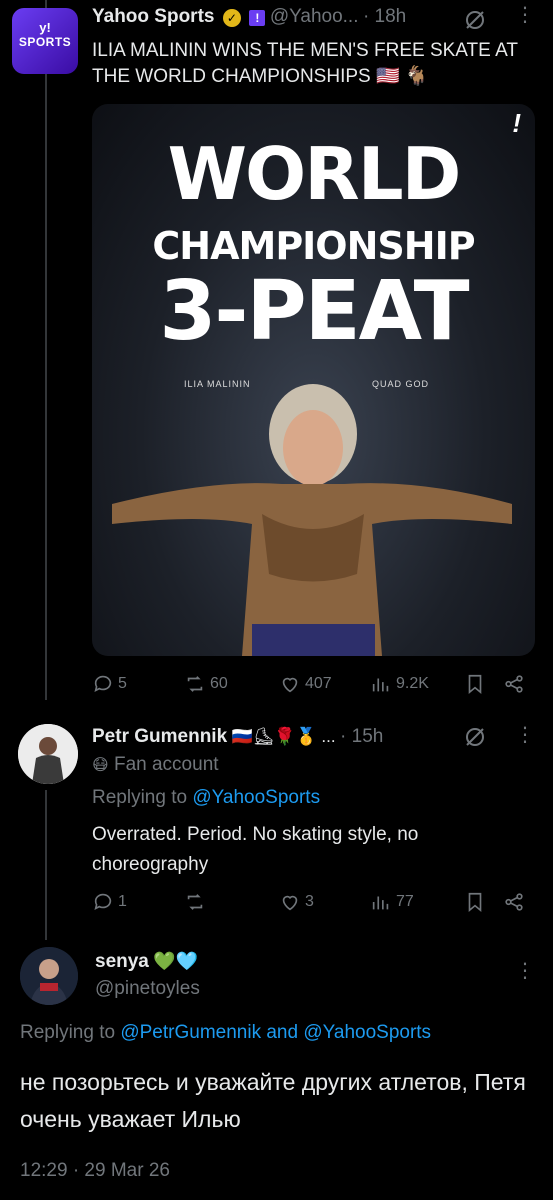 Image resolution: width=553 pixels, height=1200 pixels. I want to click on replying-to: Replying to @YahooSports, so click(206, 798).